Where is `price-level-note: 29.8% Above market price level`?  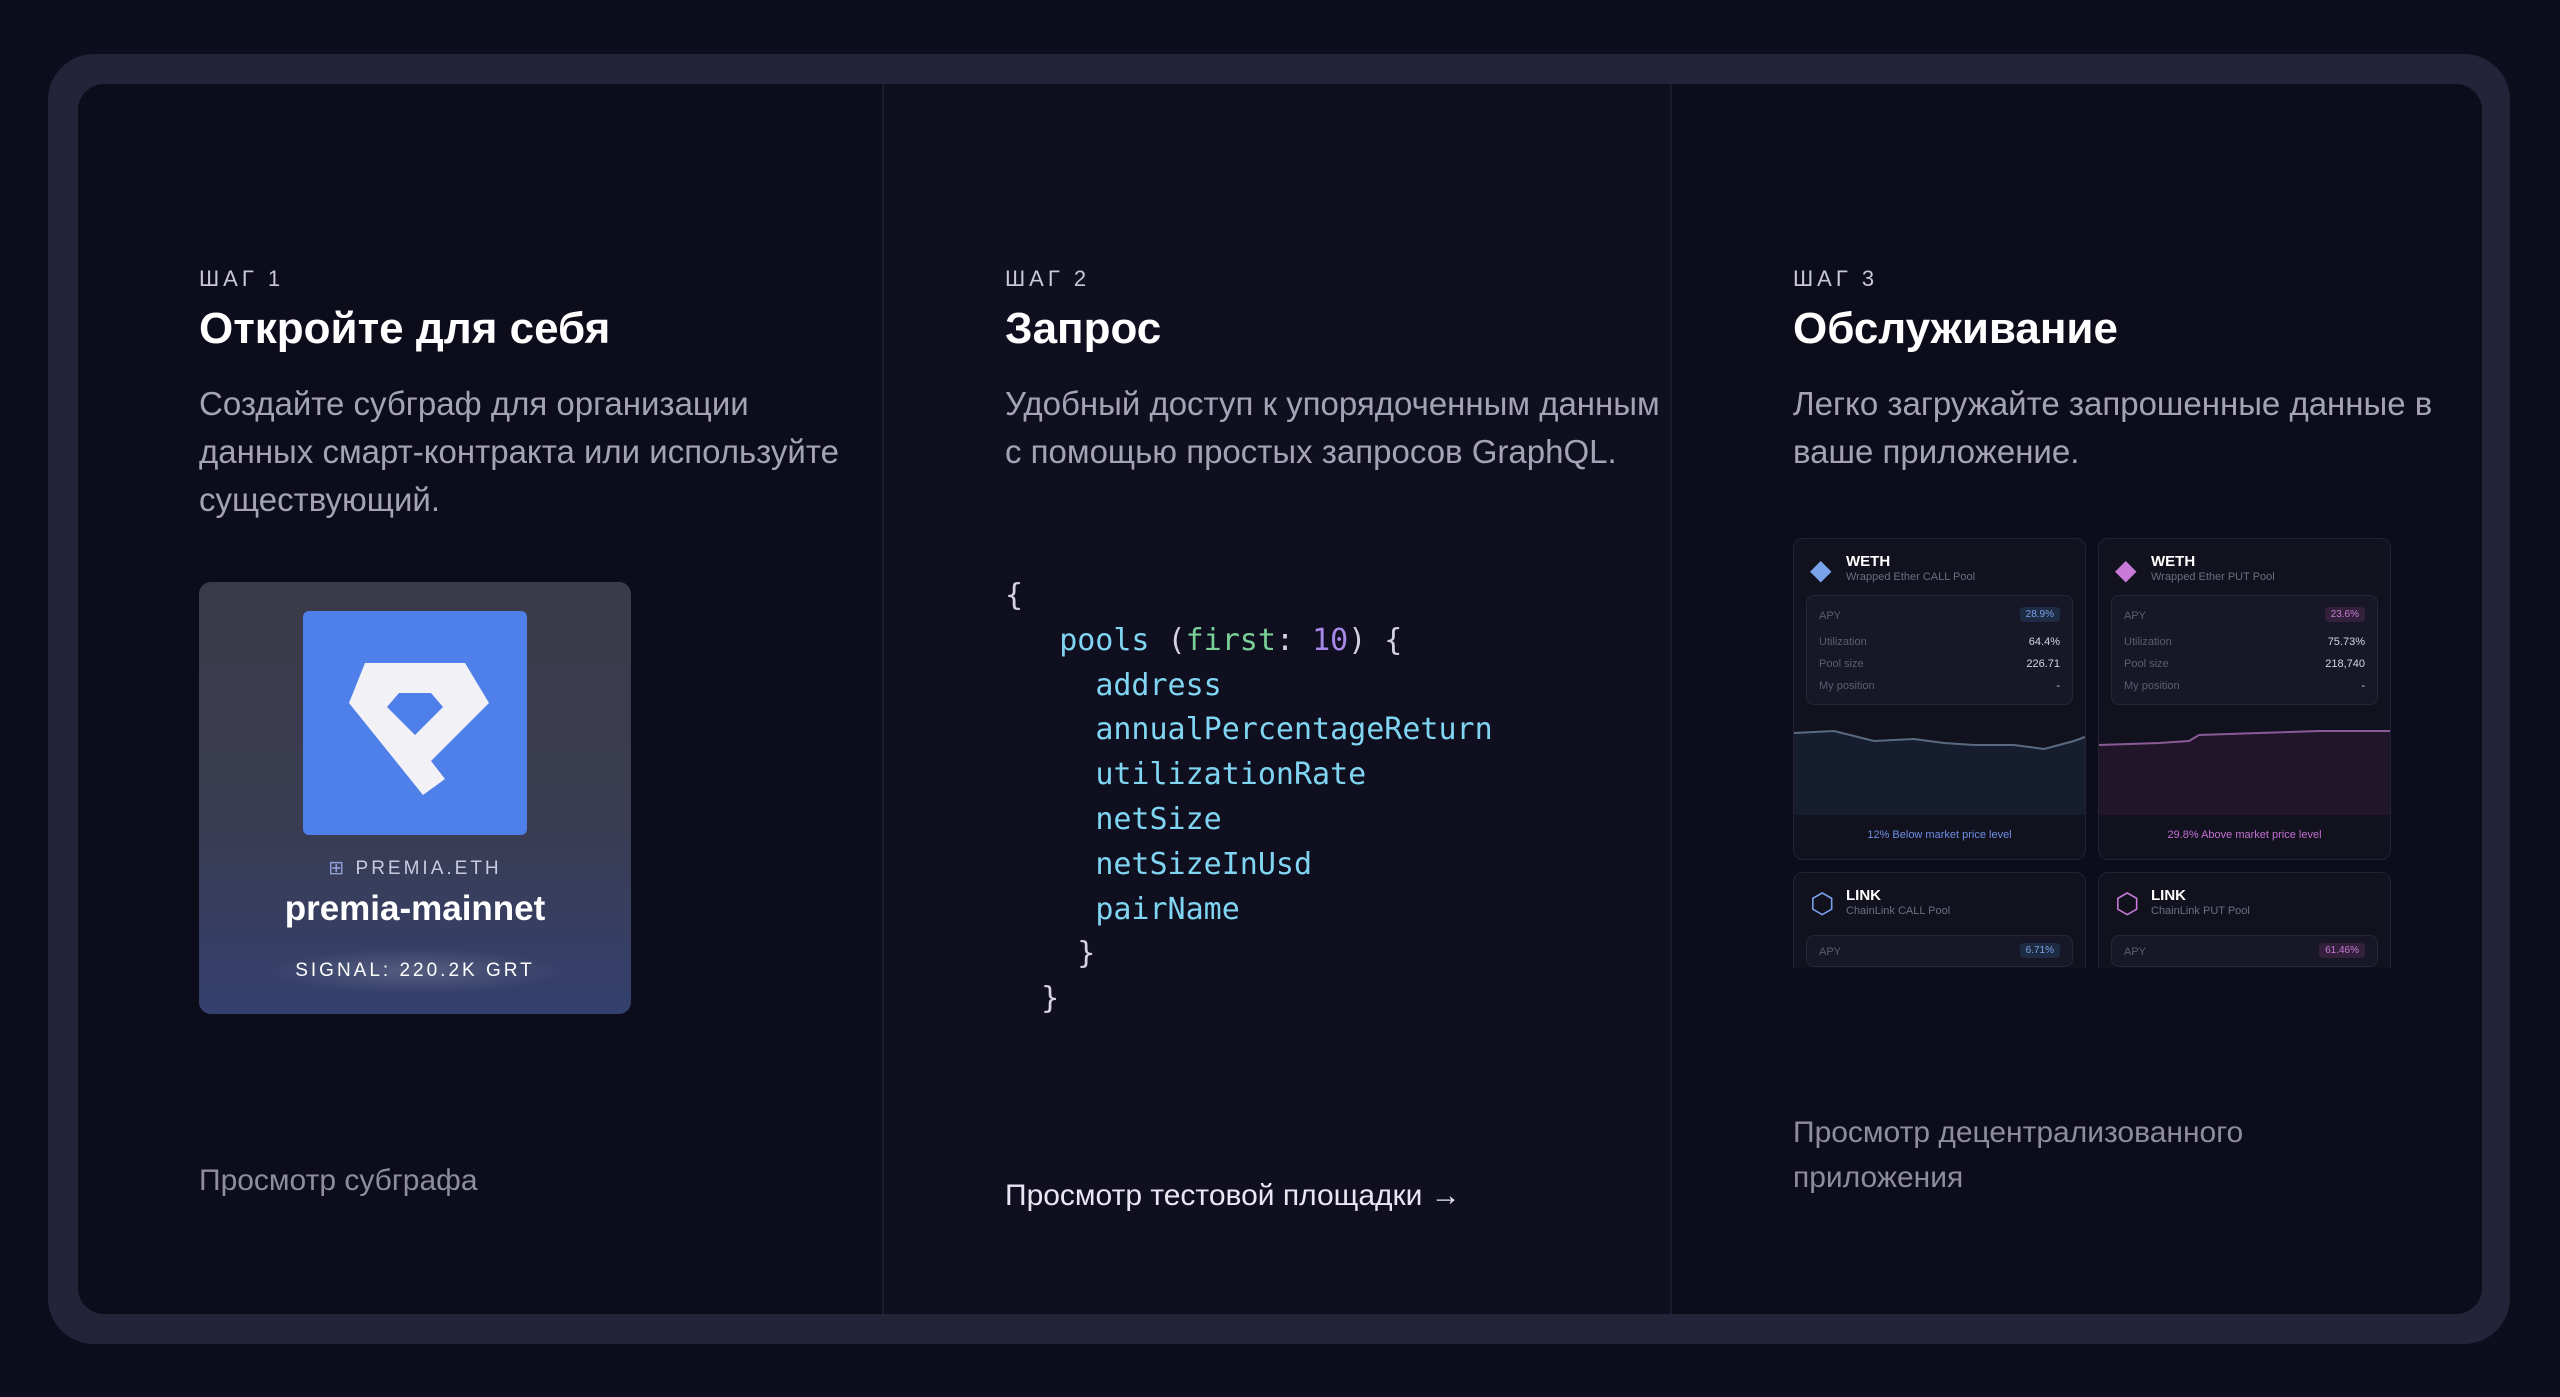 price-level-note: 29.8% Above market price level is located at coordinates (2244, 835).